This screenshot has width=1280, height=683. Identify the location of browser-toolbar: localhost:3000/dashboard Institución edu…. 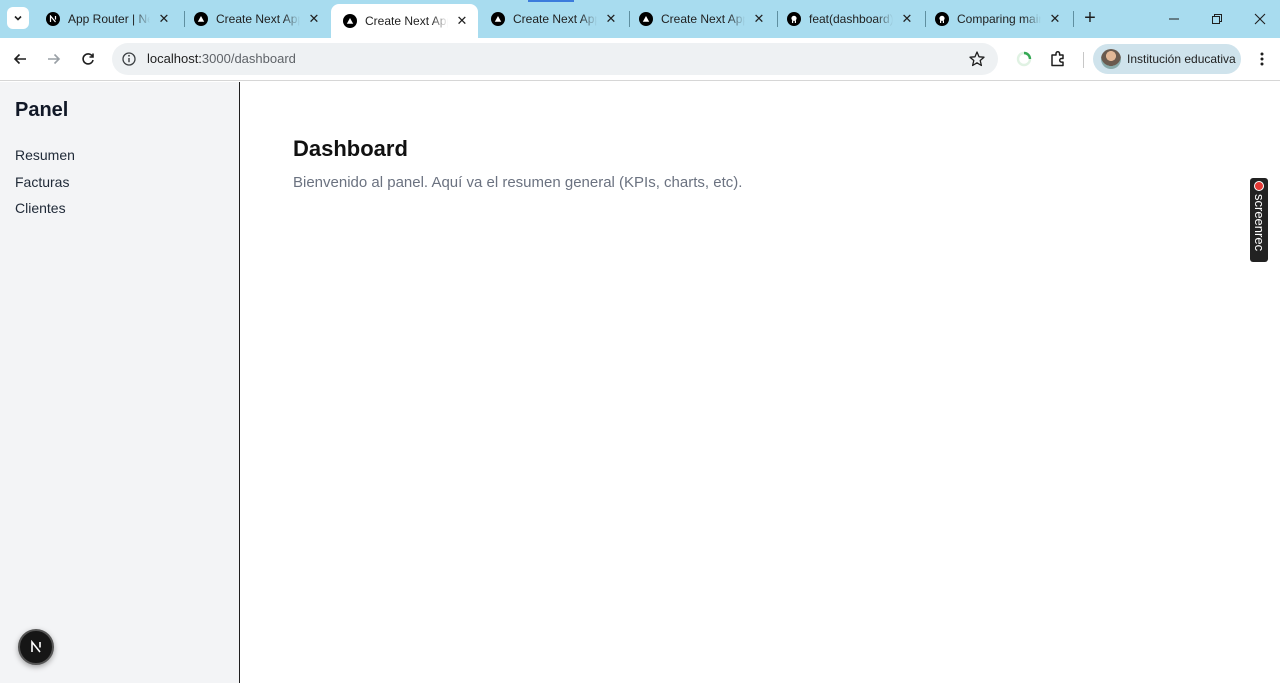
(640, 59).